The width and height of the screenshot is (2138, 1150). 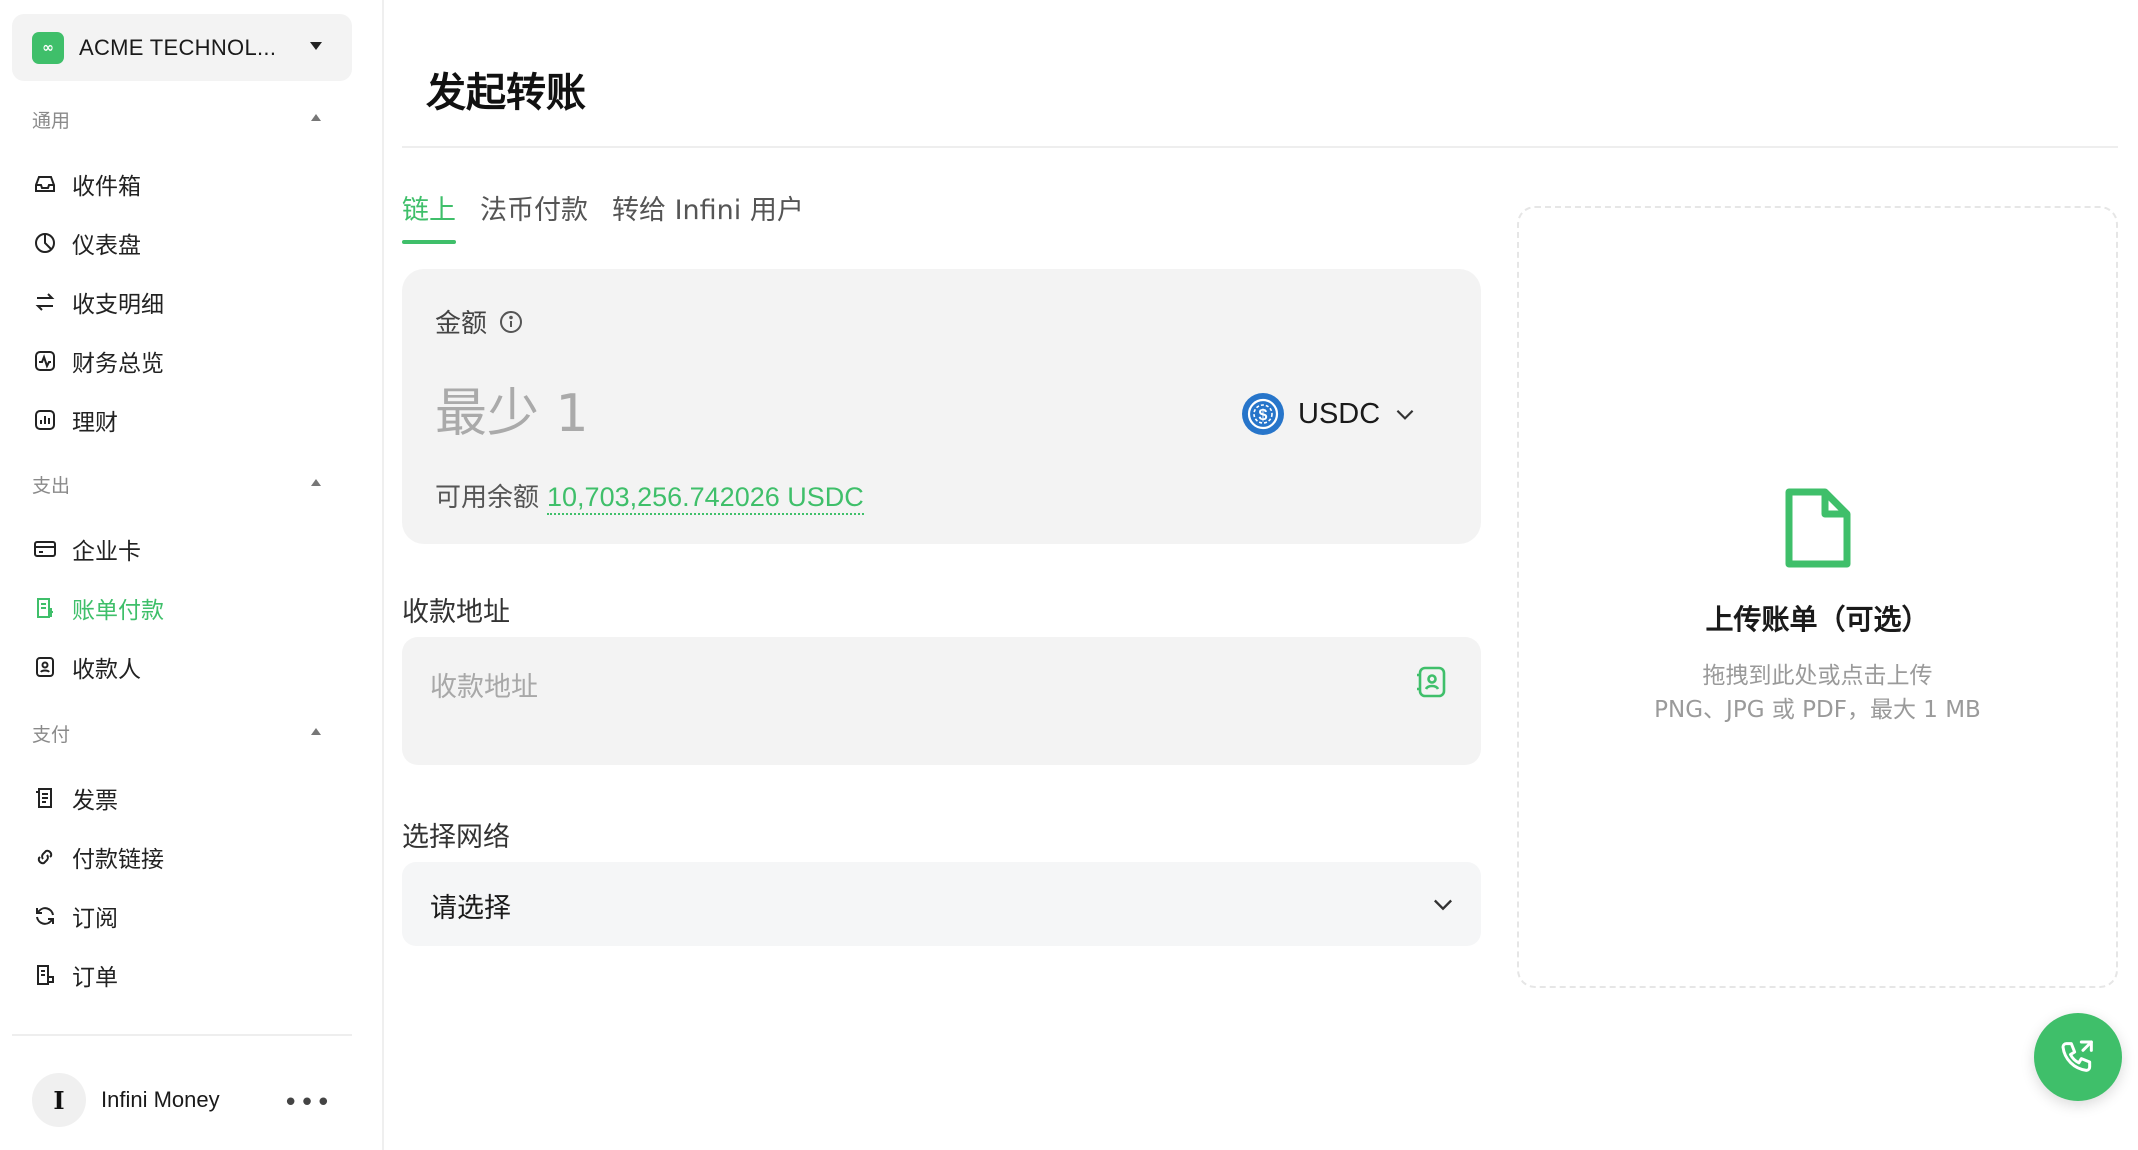 I want to click on balance-value: 10,703,256.742026 USDC, so click(x=705, y=498).